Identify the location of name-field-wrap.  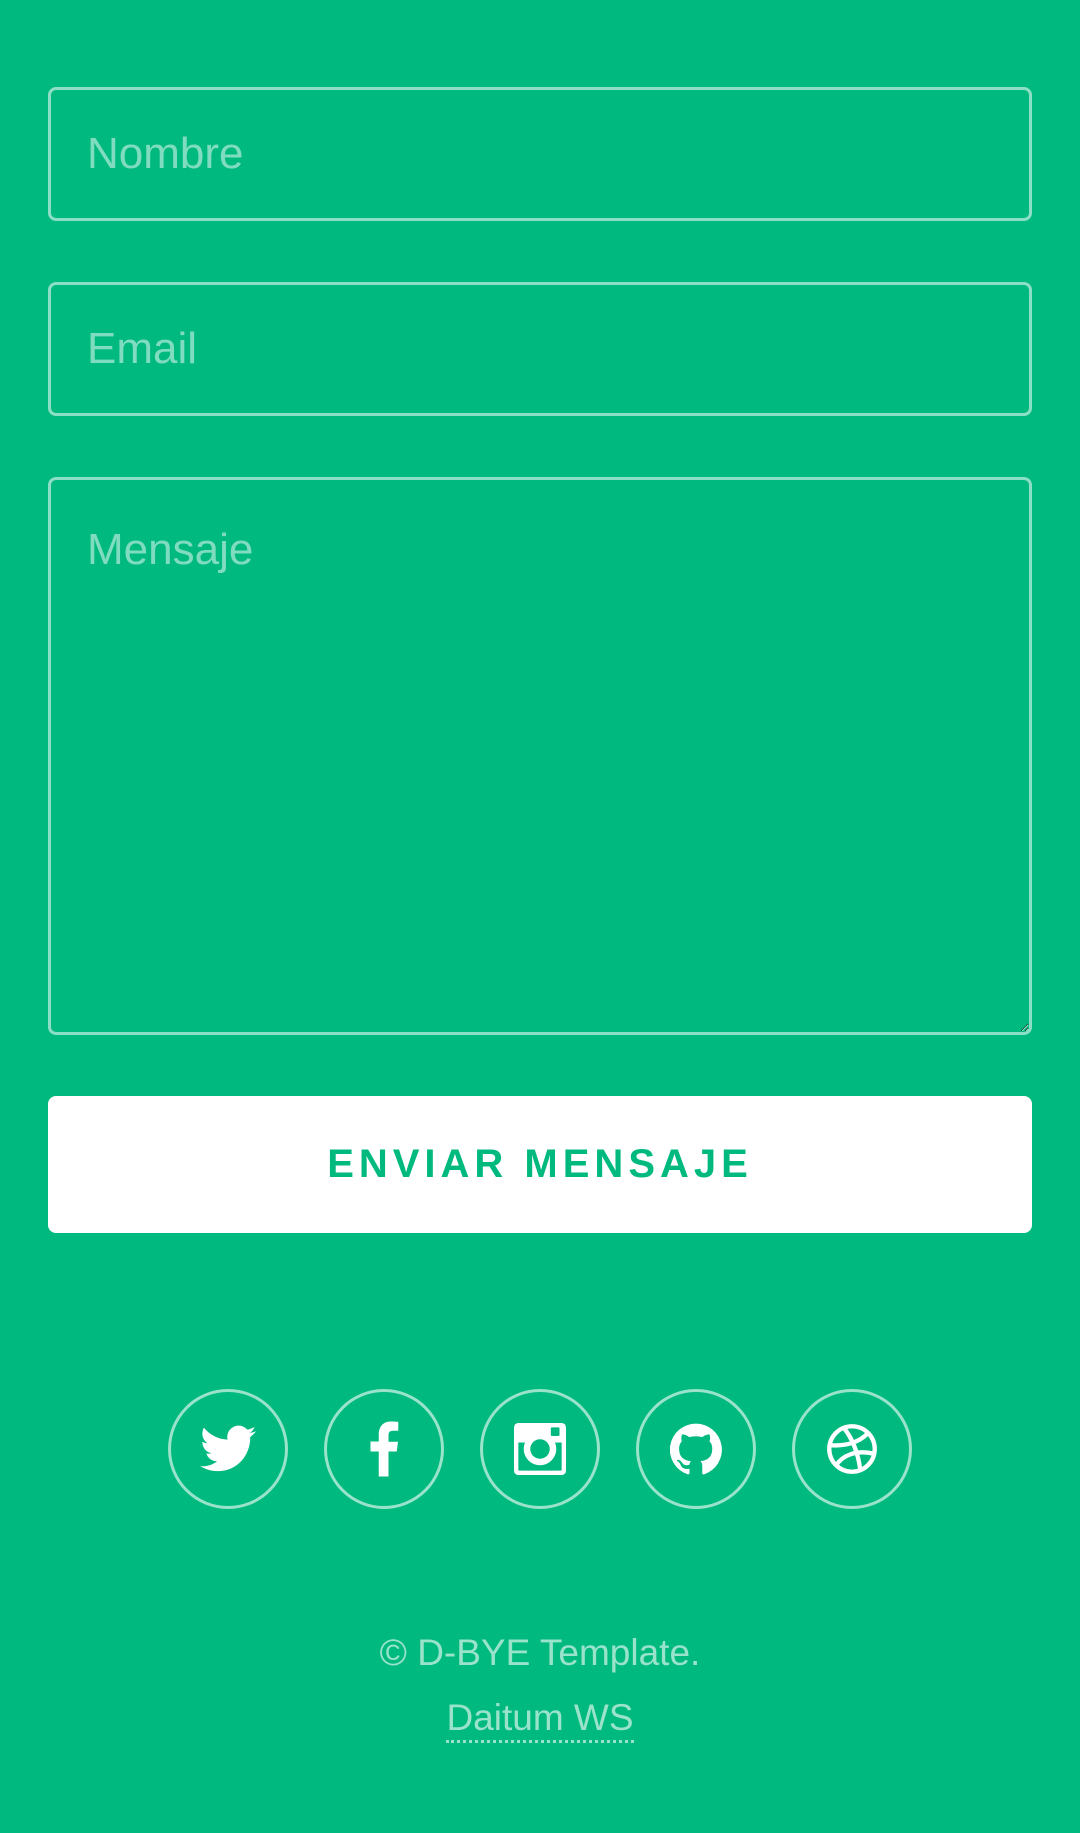
(540, 154).